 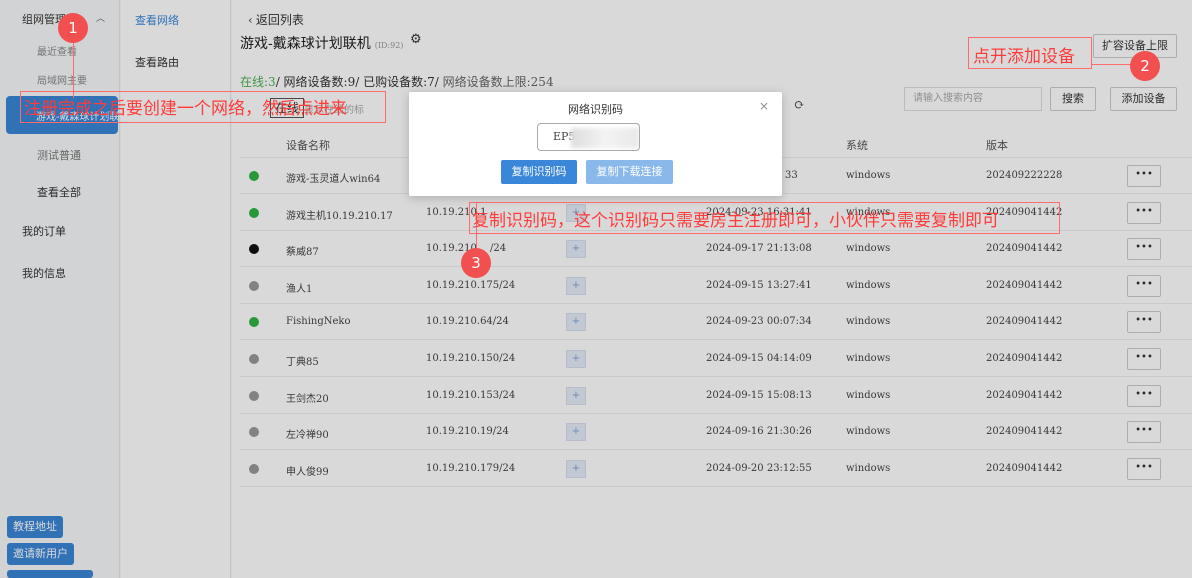 What do you see at coordinates (1112, 64) in the screenshot?
I see `annotation-2-leader` at bounding box center [1112, 64].